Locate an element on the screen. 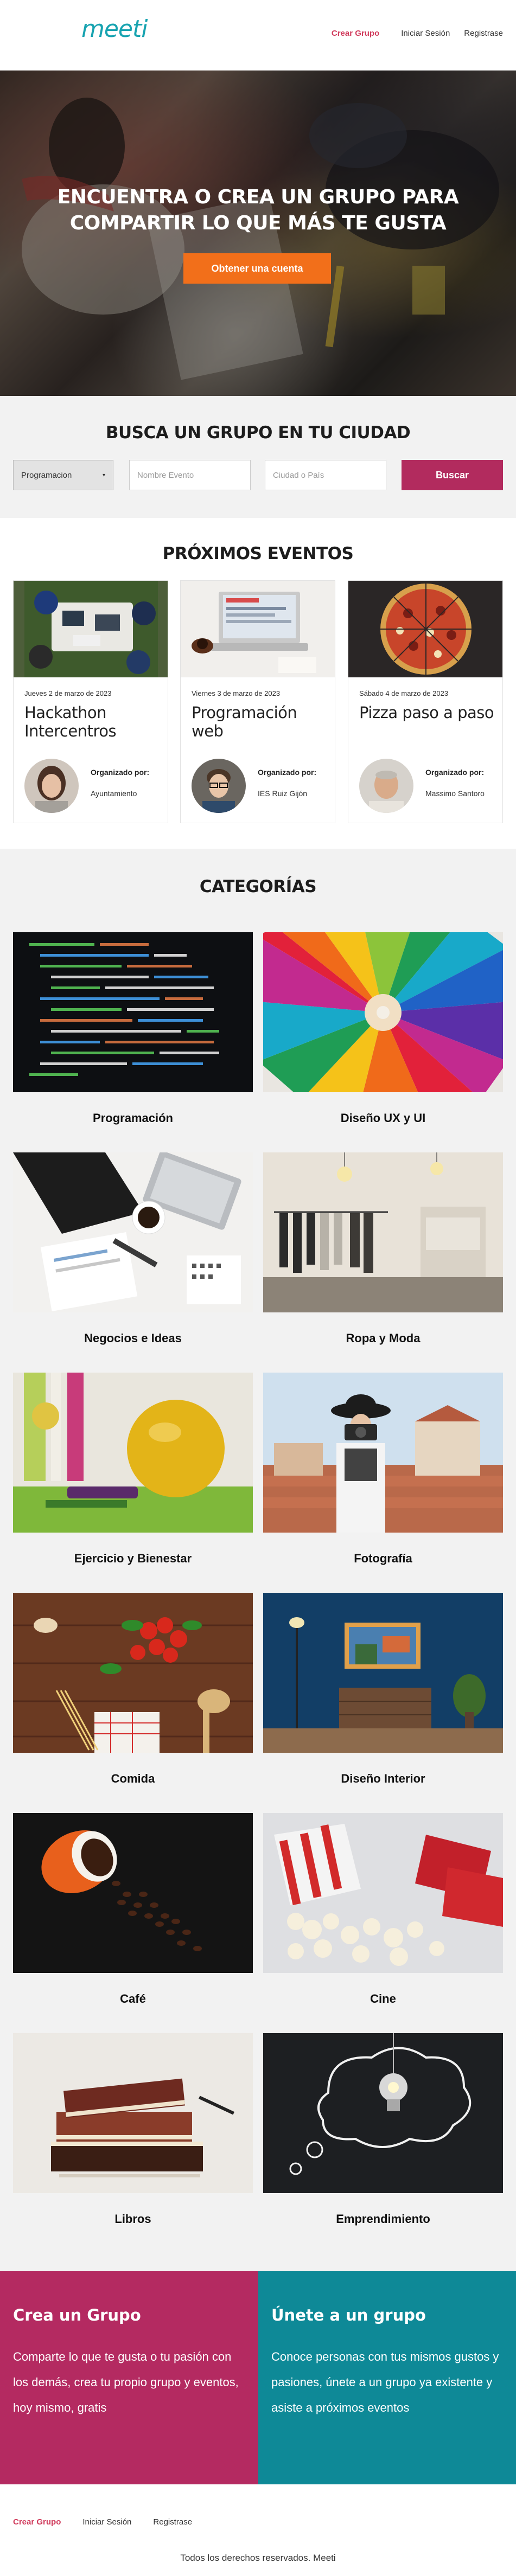 The image size is (516, 2576). create-group-title: Crea un Grupo is located at coordinates (129, 2315).